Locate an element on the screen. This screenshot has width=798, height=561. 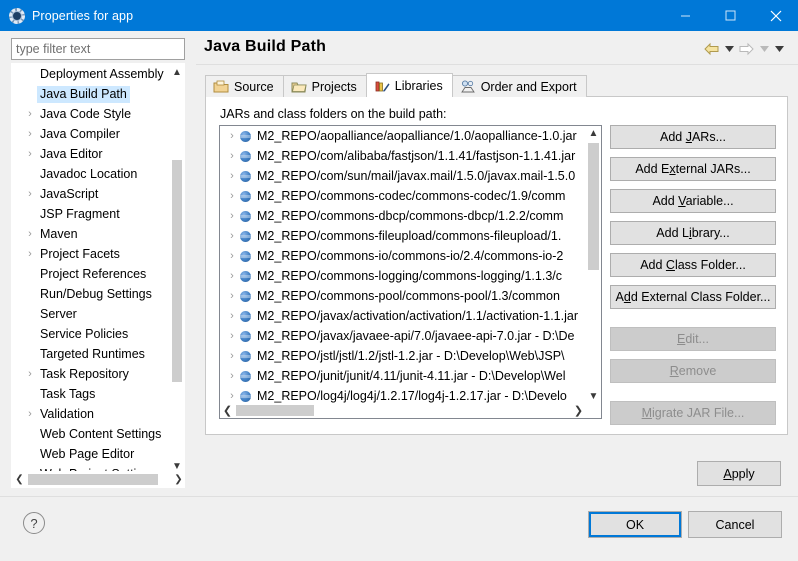
forward-dropdown-chevron-down-icon is located at coordinates (764, 49).